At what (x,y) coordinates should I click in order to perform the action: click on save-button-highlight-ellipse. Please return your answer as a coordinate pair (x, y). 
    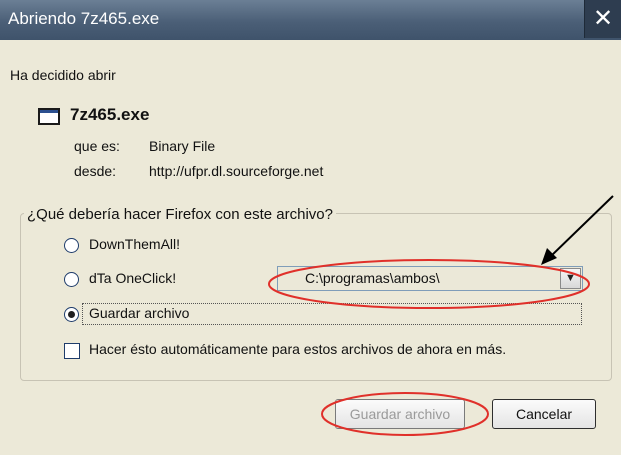
    Looking at the image, I should click on (405, 414).